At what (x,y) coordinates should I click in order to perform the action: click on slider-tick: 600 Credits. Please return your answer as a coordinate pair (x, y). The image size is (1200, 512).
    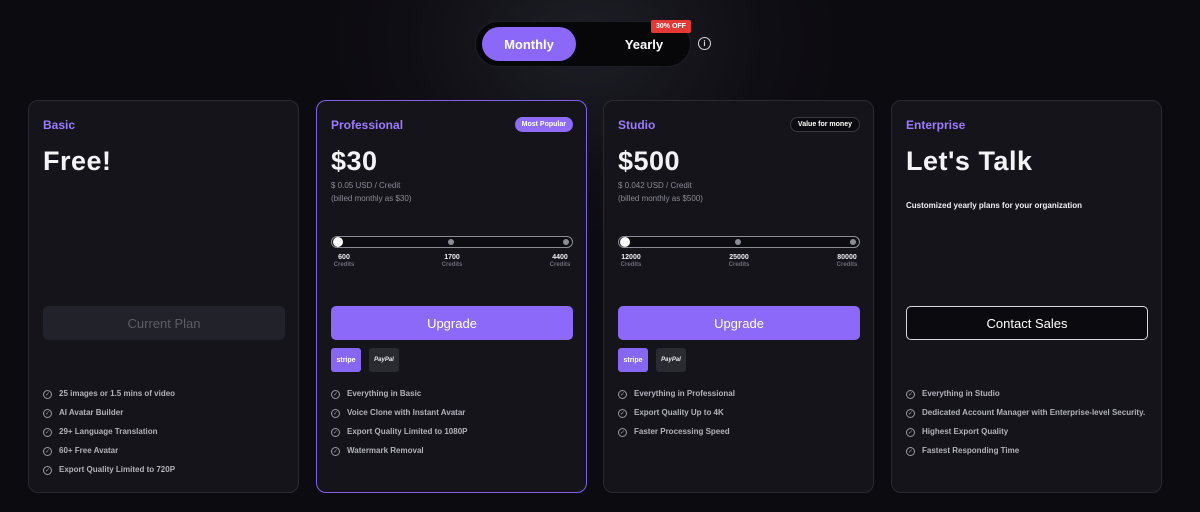
    Looking at the image, I should click on (344, 261).